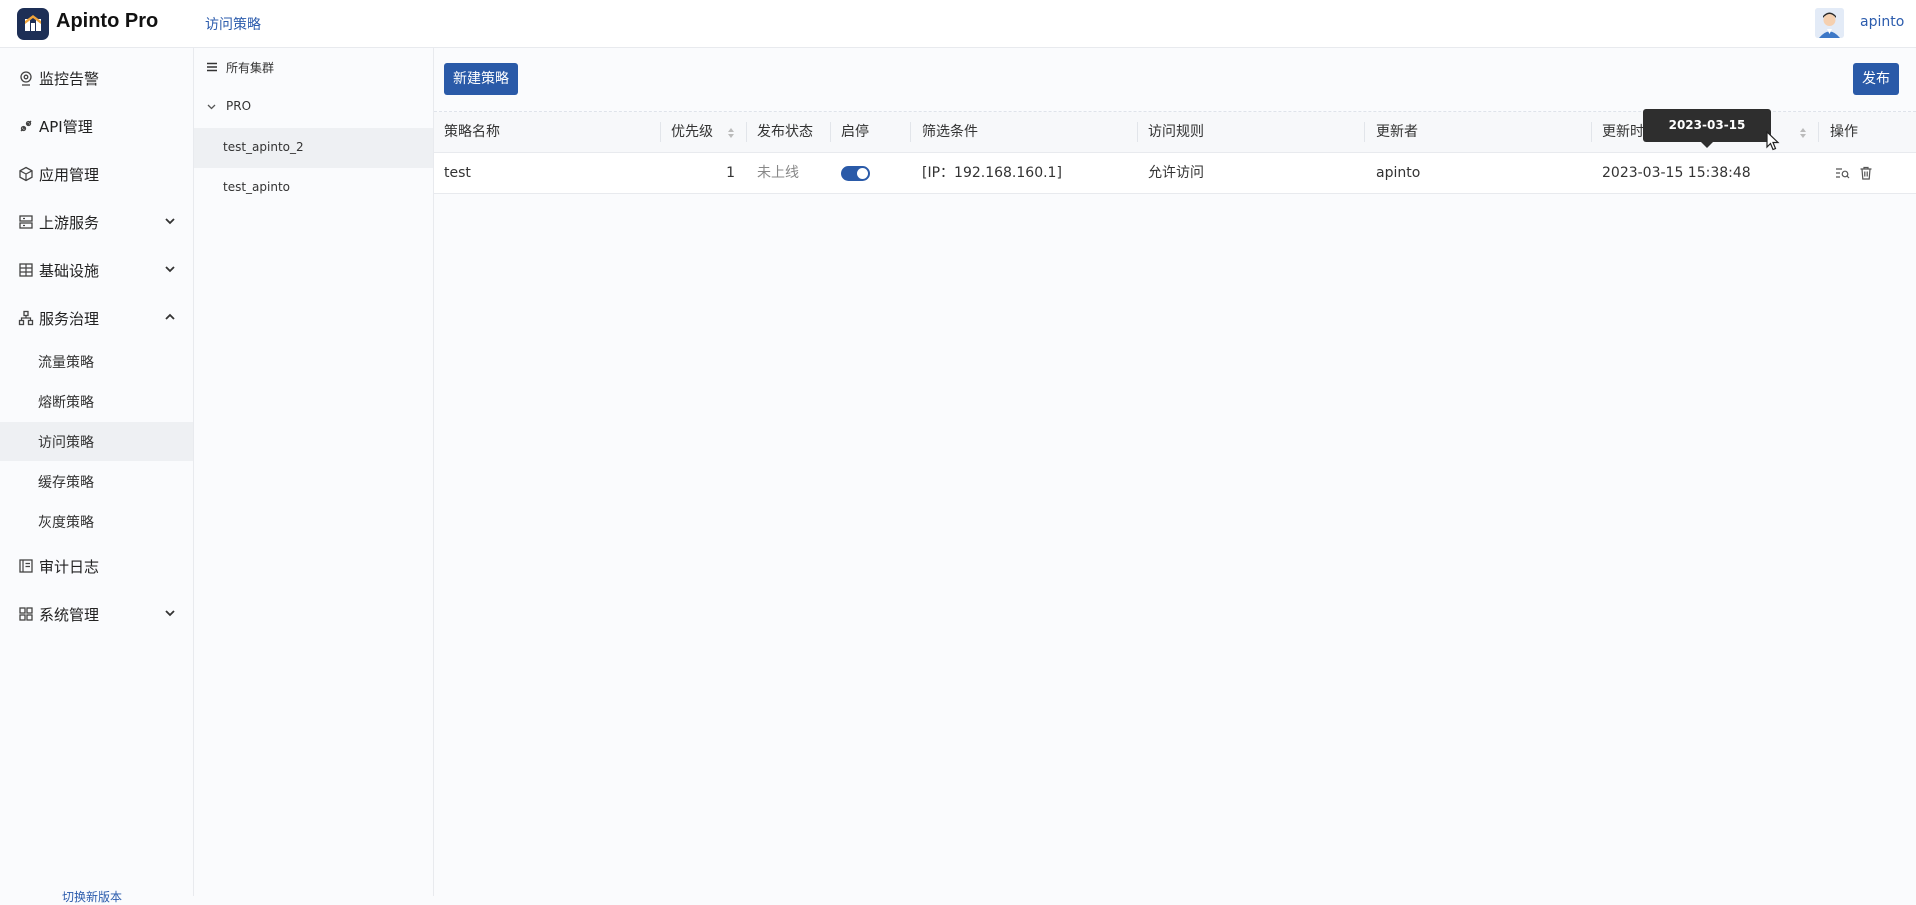  Describe the element at coordinates (457, 173) in the screenshot. I see `cell-name: test` at that location.